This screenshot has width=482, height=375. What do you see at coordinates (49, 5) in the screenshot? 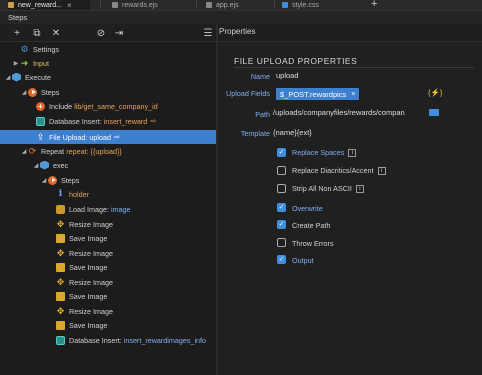
I see `tab-new-reward: new_reward... ×` at bounding box center [49, 5].